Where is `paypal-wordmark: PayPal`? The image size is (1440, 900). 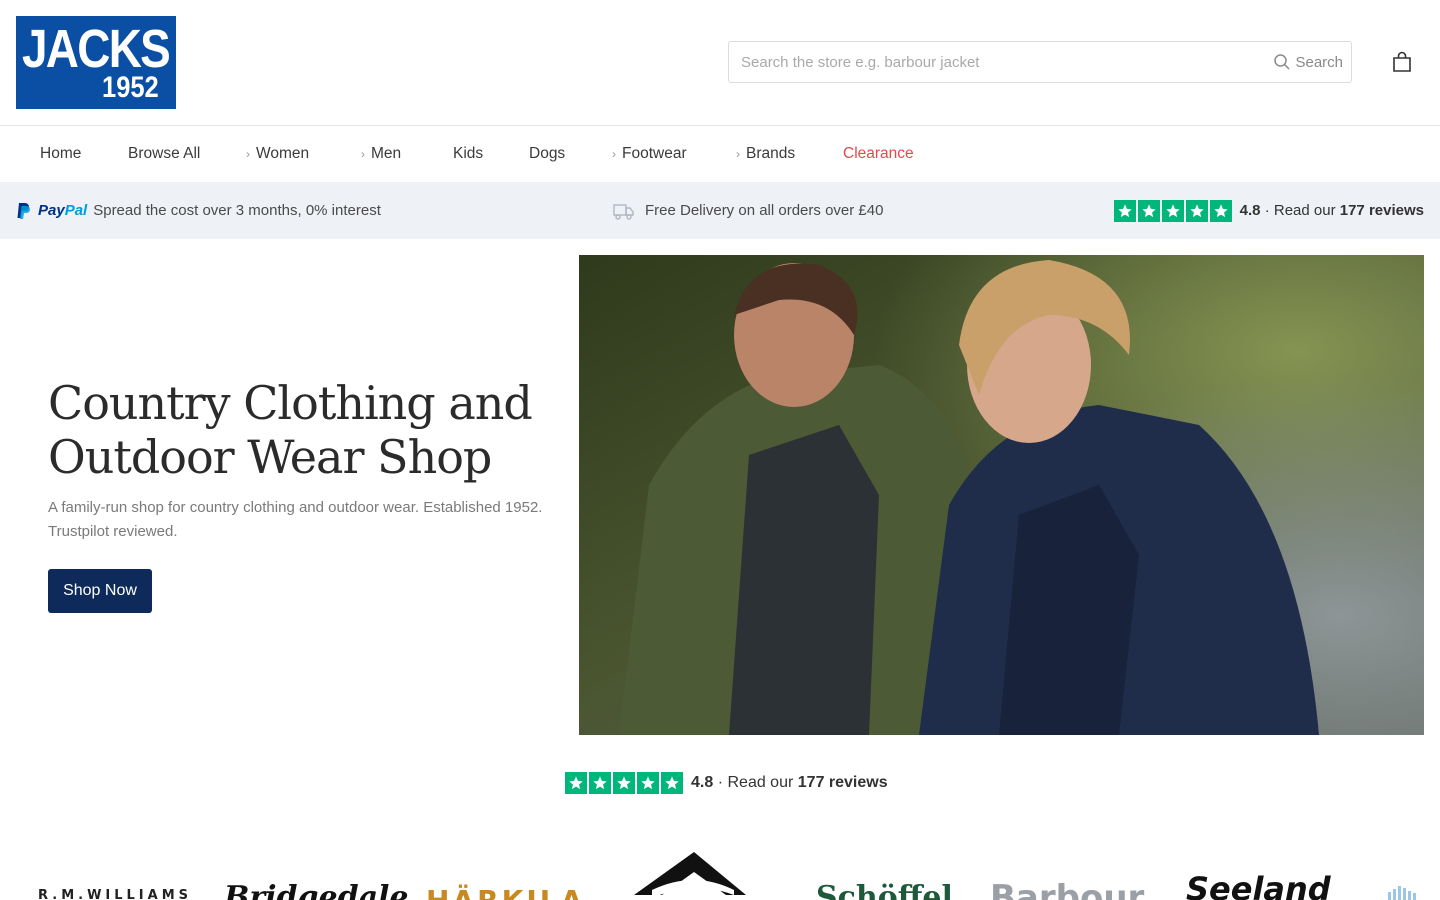 paypal-wordmark: PayPal is located at coordinates (63, 210).